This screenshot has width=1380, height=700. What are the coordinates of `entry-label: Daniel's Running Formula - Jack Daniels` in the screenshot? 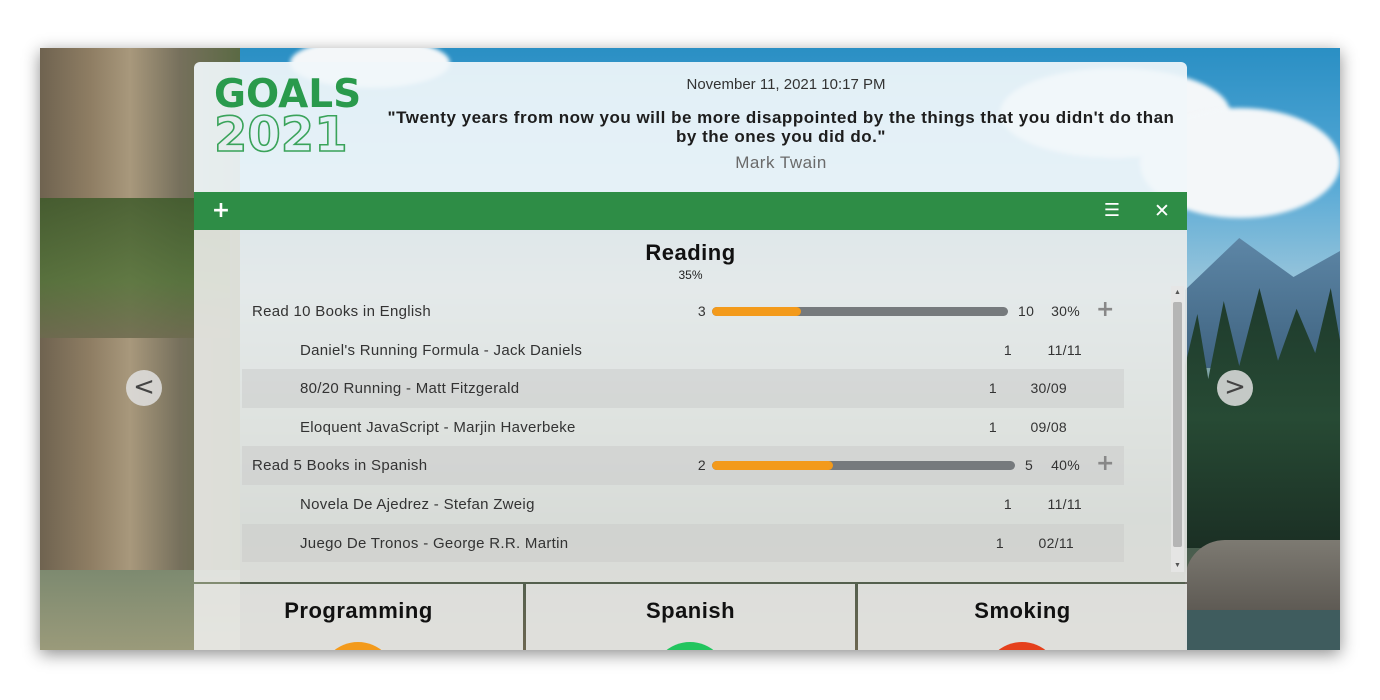 It's located at (441, 350).